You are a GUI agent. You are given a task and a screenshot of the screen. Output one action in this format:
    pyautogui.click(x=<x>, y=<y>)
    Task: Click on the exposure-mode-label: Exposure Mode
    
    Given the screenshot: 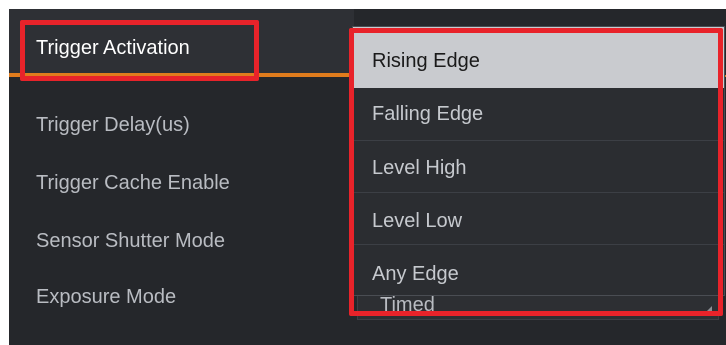 What is the action you would take?
    pyautogui.click(x=106, y=297)
    